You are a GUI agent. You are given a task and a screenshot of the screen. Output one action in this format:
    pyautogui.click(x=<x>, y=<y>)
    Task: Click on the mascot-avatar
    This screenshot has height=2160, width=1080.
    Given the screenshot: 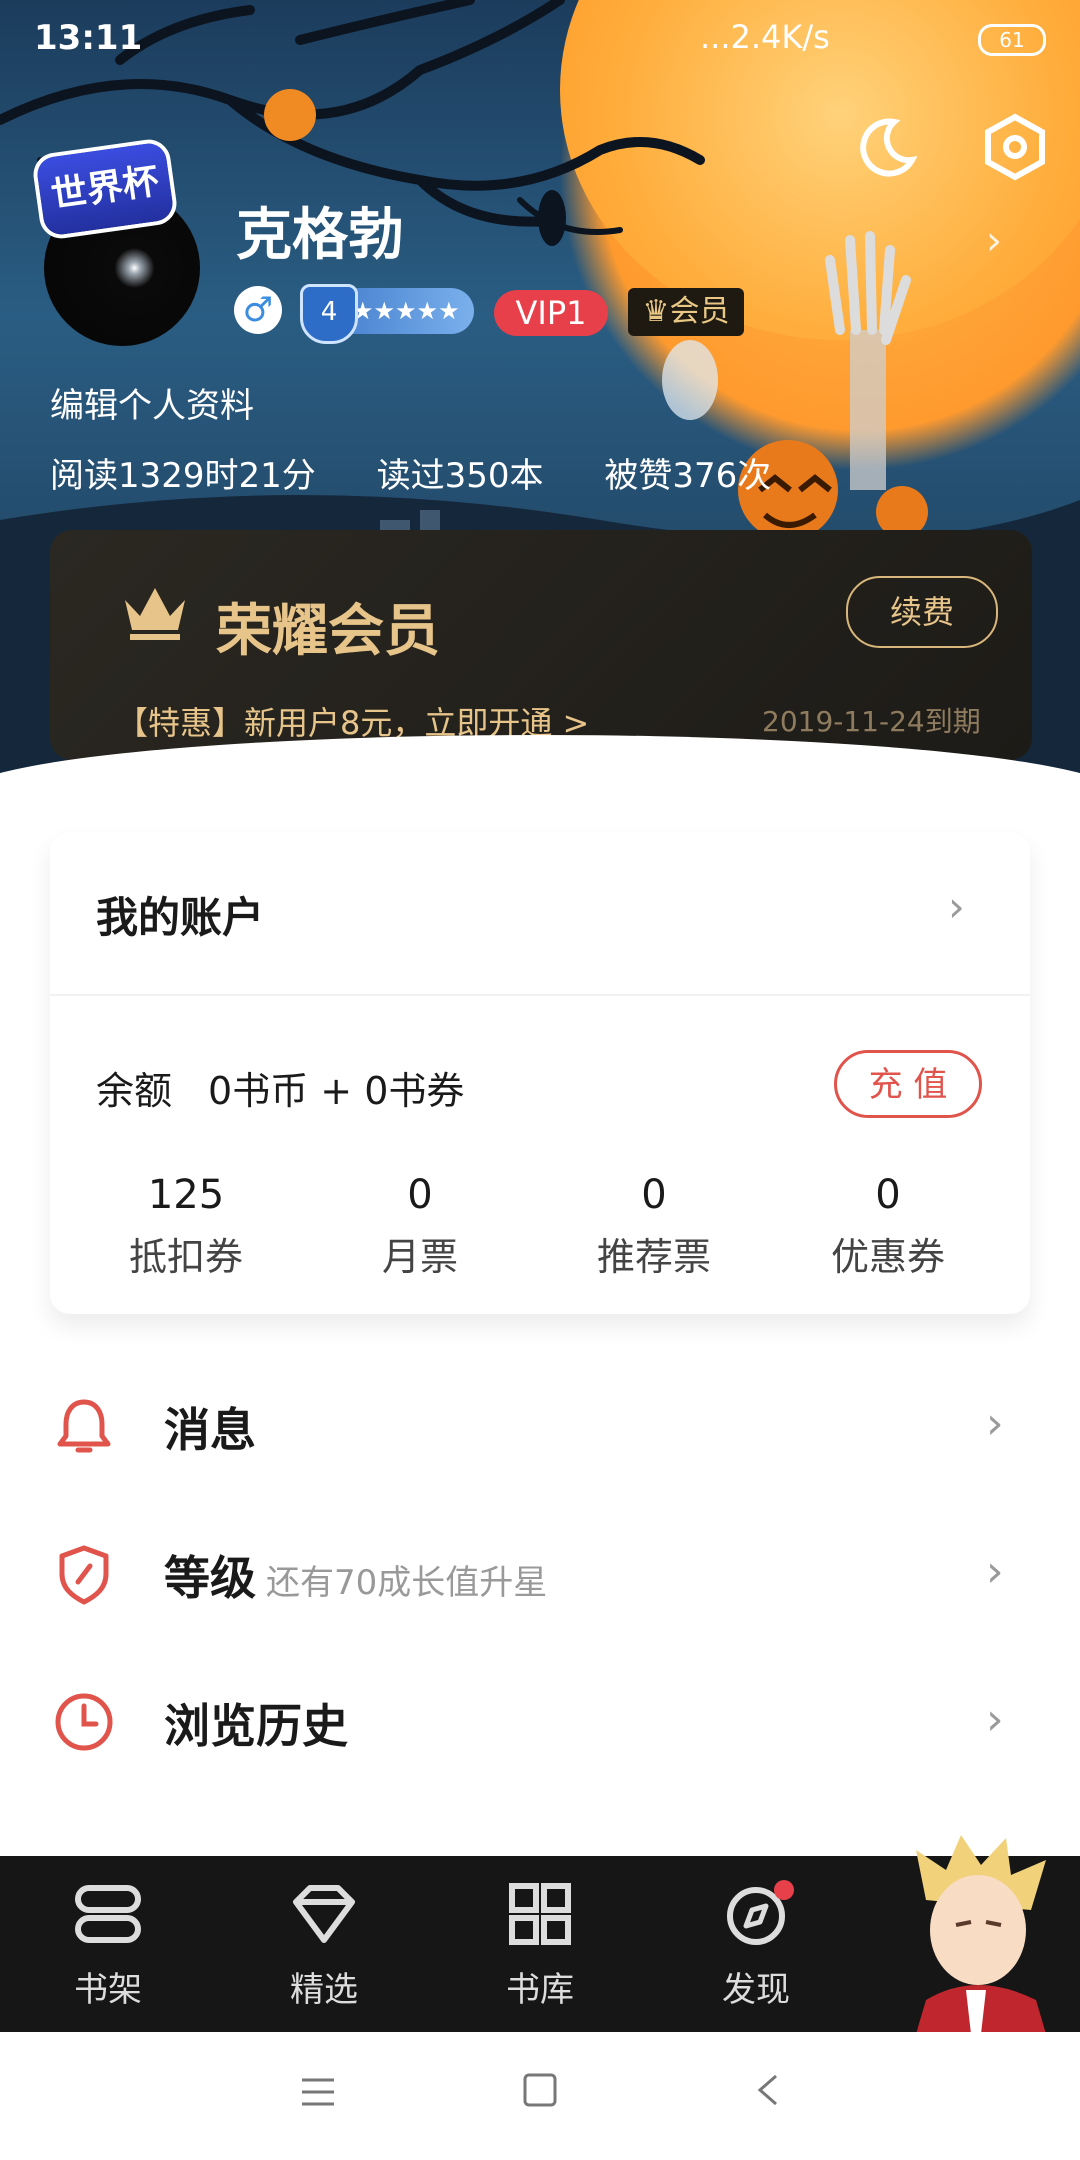 What is the action you would take?
    pyautogui.click(x=976, y=1932)
    